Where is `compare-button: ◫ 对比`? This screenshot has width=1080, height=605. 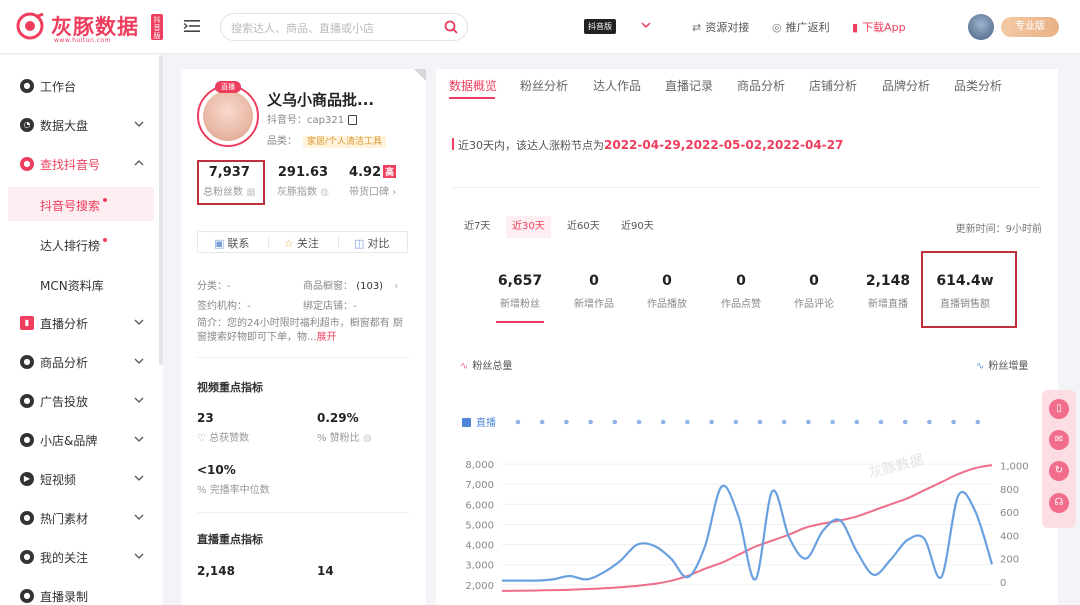 compare-button: ◫ 对比 is located at coordinates (371, 243).